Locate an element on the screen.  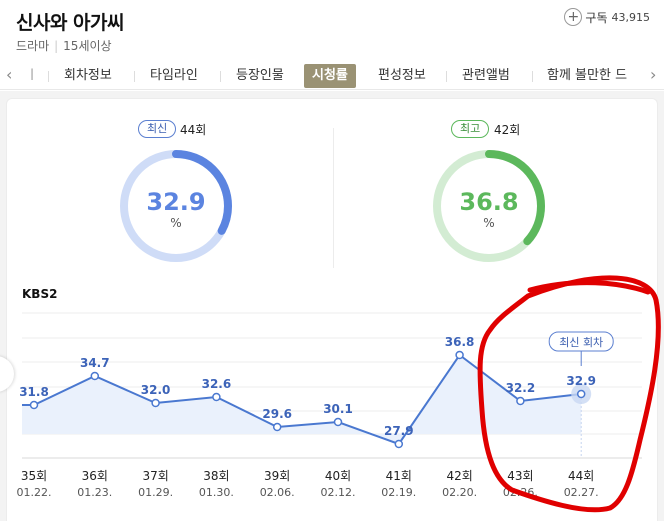
latest-badge: 최신 is located at coordinates (157, 129).